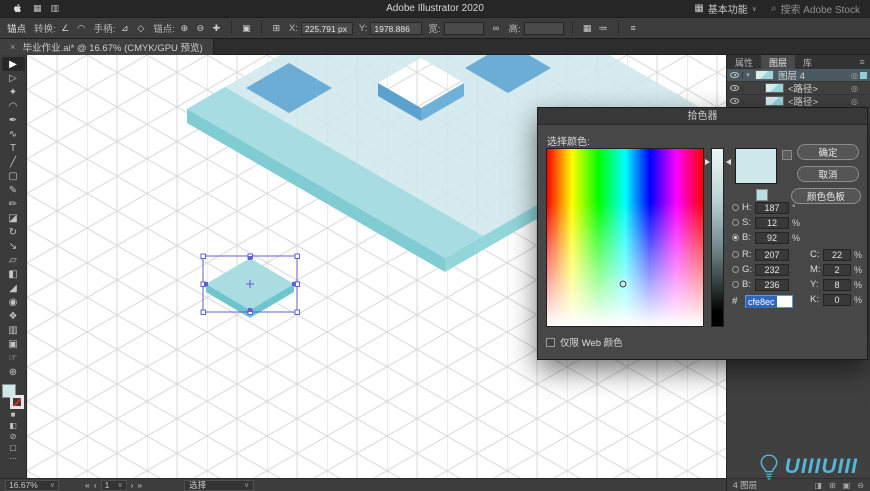 The image size is (870, 491). What do you see at coordinates (13, 190) in the screenshot?
I see `paintbrush-tool: ✎` at bounding box center [13, 190].